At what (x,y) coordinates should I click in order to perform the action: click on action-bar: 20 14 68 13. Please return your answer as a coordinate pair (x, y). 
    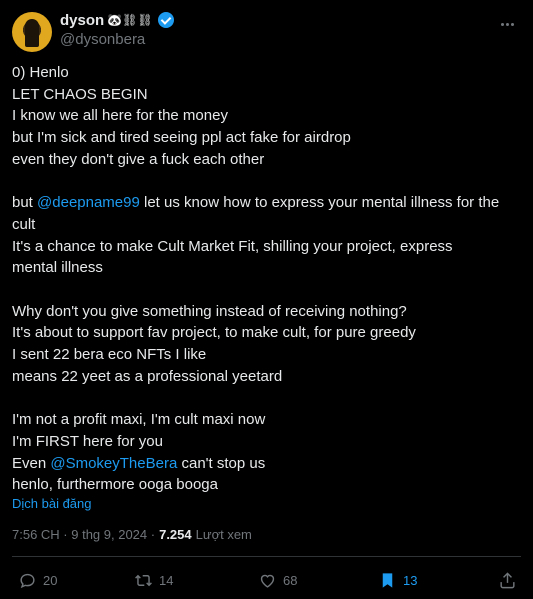
    Looking at the image, I should click on (266, 580).